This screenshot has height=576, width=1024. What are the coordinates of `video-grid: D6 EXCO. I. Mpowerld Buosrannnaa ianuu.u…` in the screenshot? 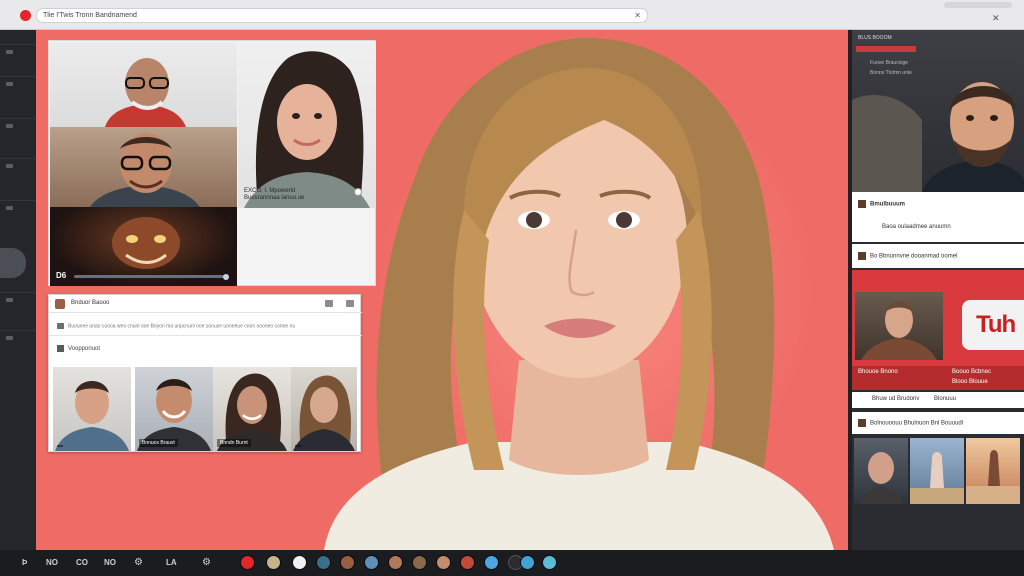 It's located at (212, 163).